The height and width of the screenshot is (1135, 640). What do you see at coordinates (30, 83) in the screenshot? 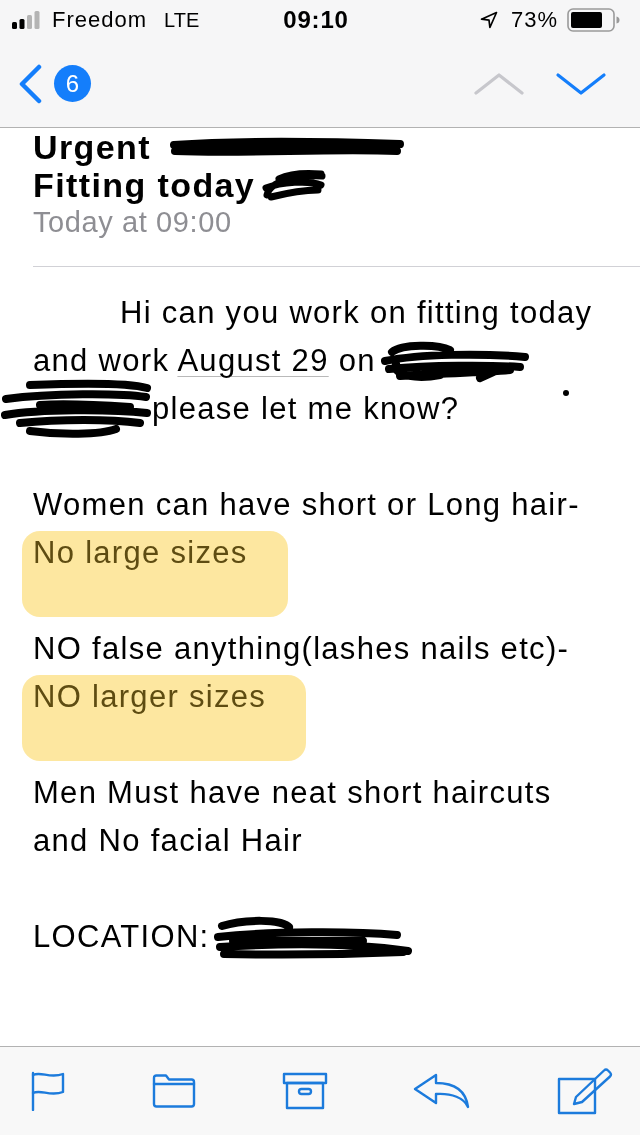
I see `chevron-left-icon` at bounding box center [30, 83].